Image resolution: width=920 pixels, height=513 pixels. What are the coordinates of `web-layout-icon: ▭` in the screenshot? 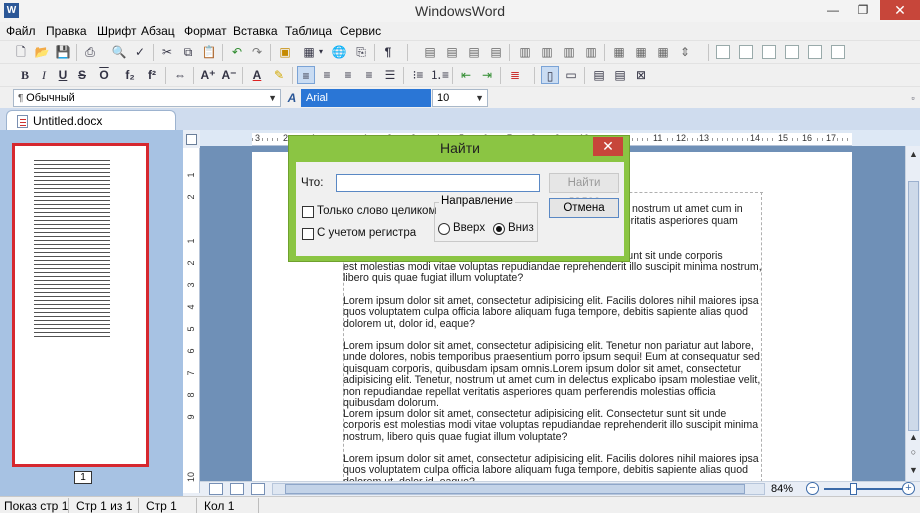 It's located at (571, 75).